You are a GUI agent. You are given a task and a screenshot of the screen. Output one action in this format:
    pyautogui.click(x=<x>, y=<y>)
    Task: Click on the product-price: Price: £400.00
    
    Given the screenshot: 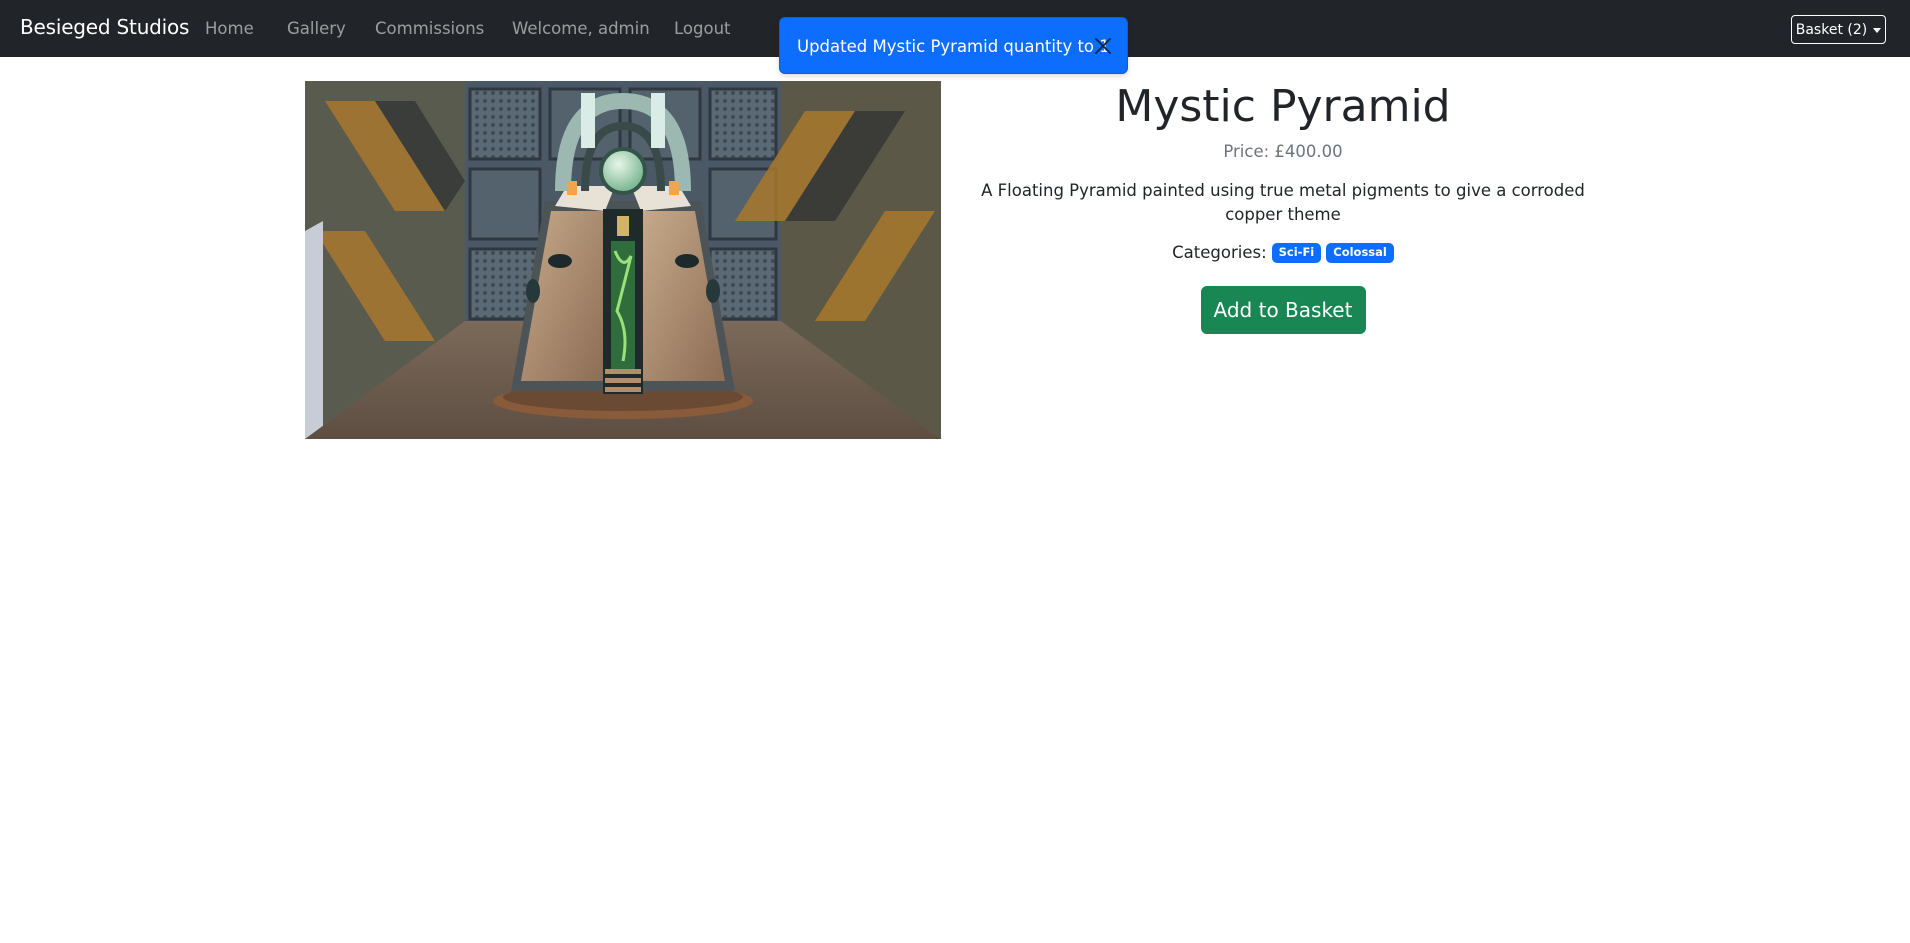 What is the action you would take?
    pyautogui.click(x=1283, y=151)
    